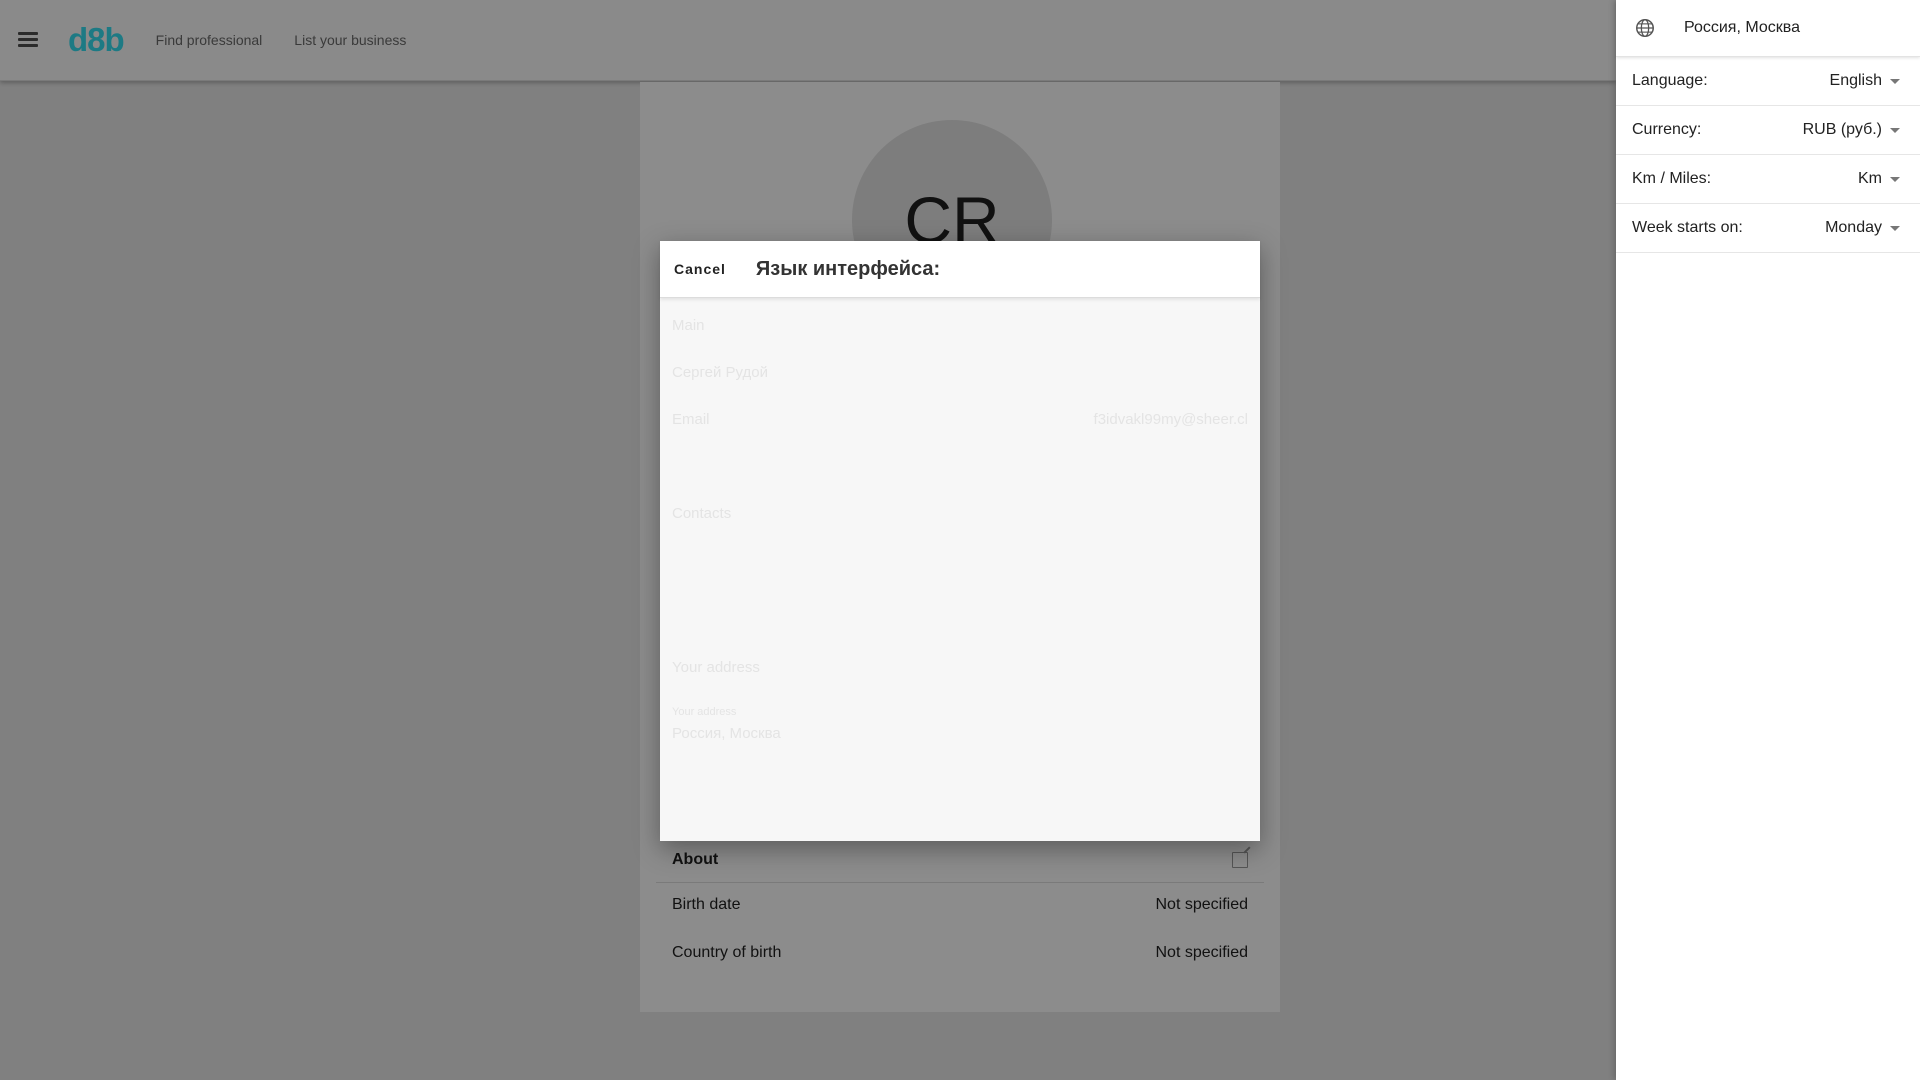  What do you see at coordinates (1742, 28) in the screenshot?
I see `location-text: Россия, Москва` at bounding box center [1742, 28].